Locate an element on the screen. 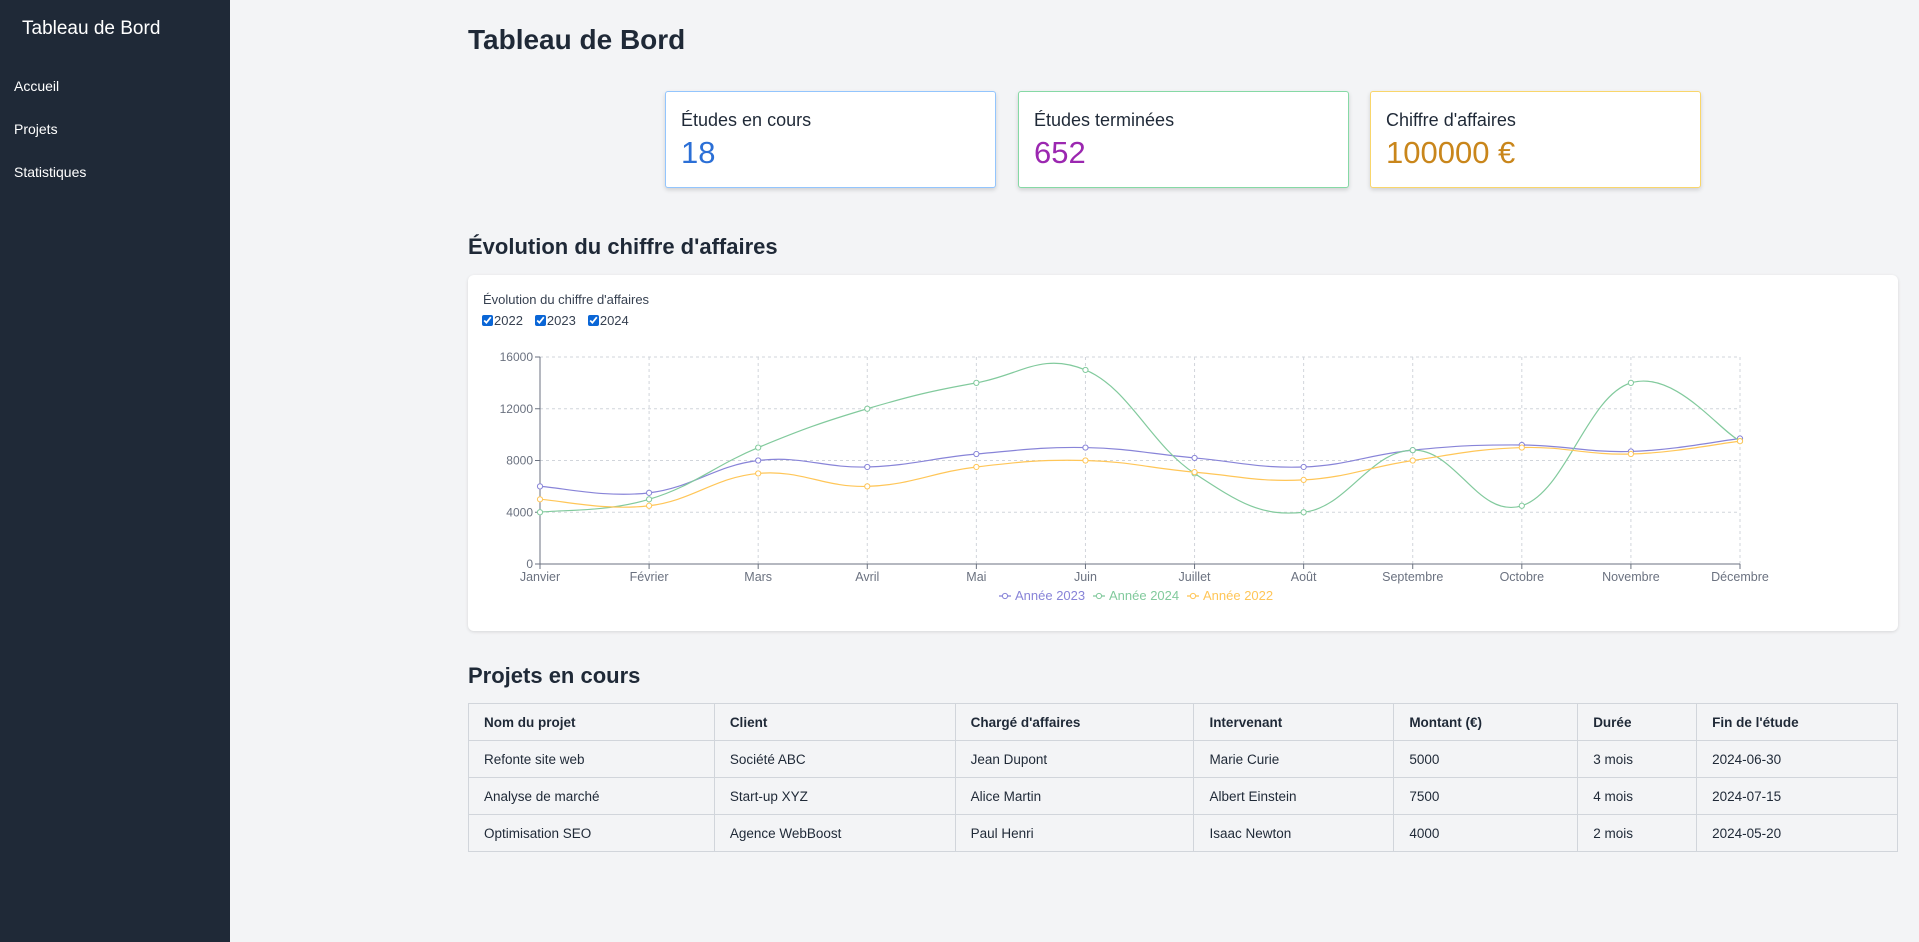 The height and width of the screenshot is (942, 1919). column-header: Montant (€) is located at coordinates (1486, 722).